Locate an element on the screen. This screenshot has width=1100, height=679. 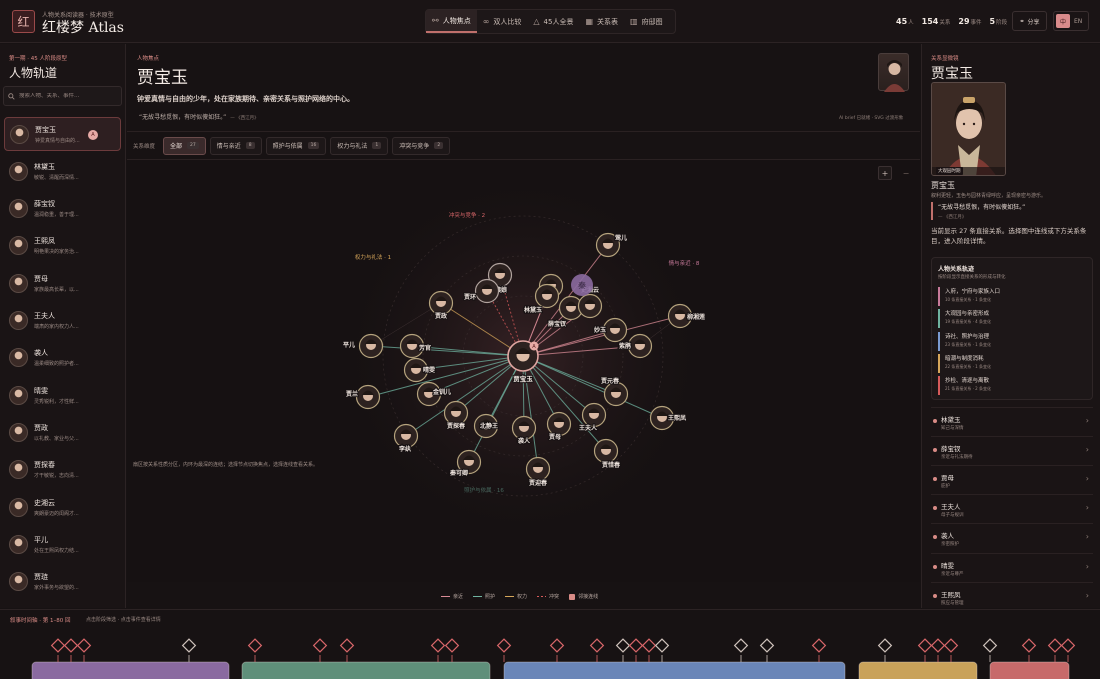
checkbox-icon is located at coordinates (572, 596).